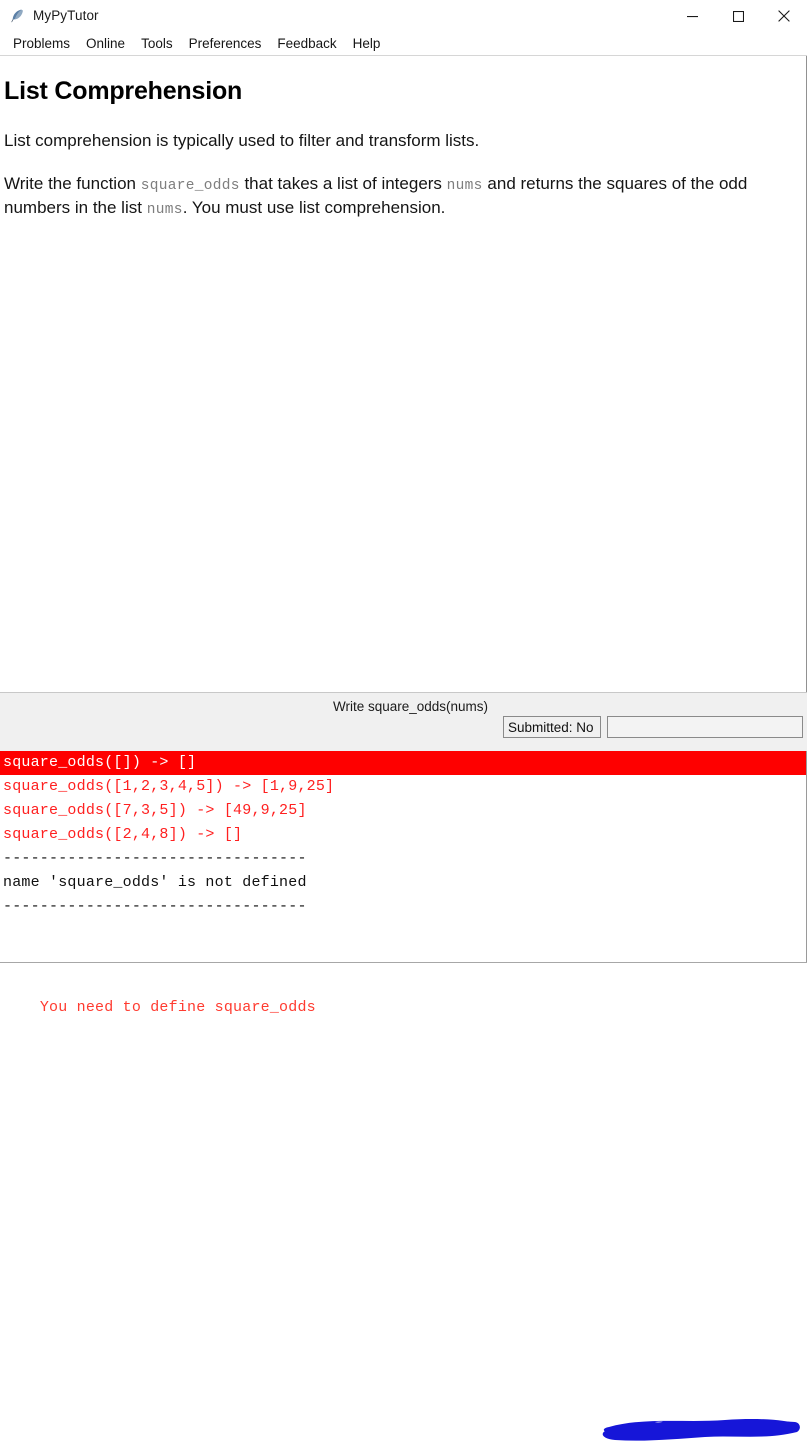 This screenshot has height=1445, width=807. What do you see at coordinates (17, 16) in the screenshot?
I see `feather-quill-icon` at bounding box center [17, 16].